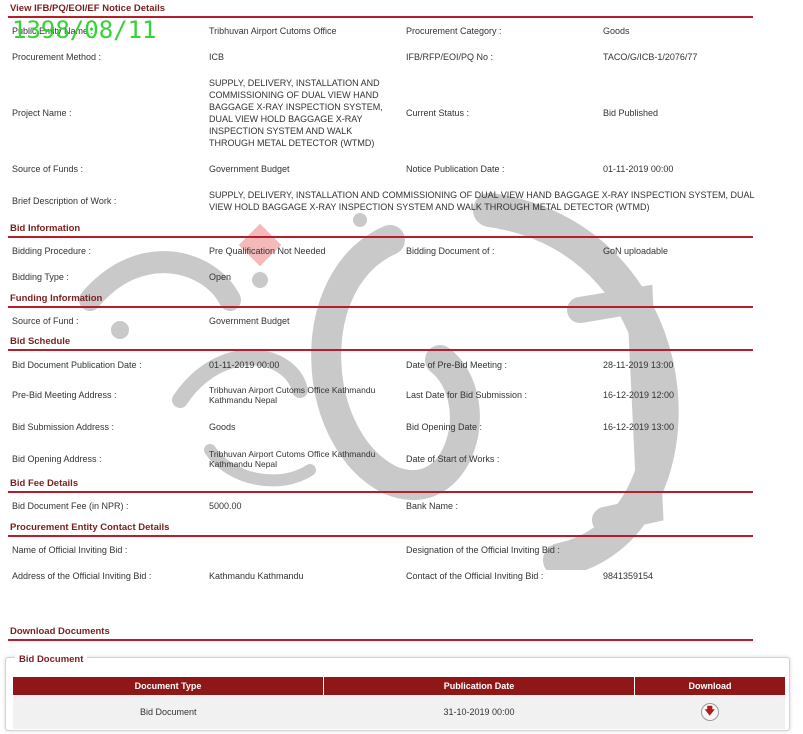 This screenshot has width=803, height=734. I want to click on column-header-document-type: Document Type, so click(168, 686).